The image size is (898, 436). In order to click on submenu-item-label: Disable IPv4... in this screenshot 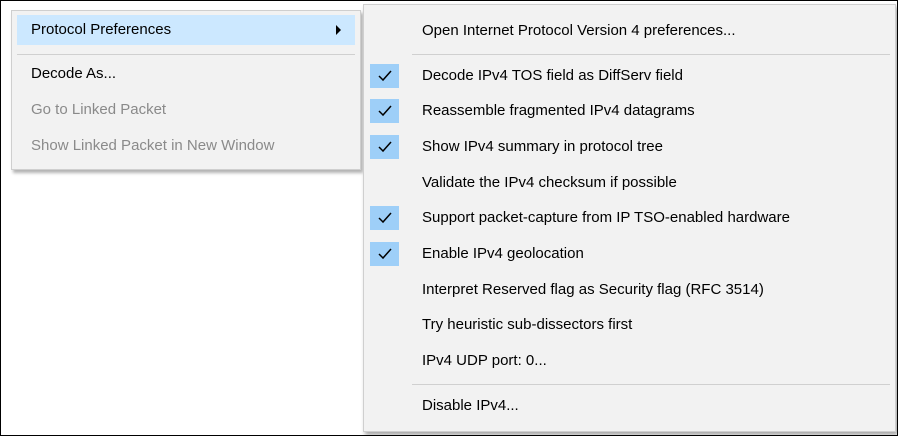, I will do `click(470, 405)`.